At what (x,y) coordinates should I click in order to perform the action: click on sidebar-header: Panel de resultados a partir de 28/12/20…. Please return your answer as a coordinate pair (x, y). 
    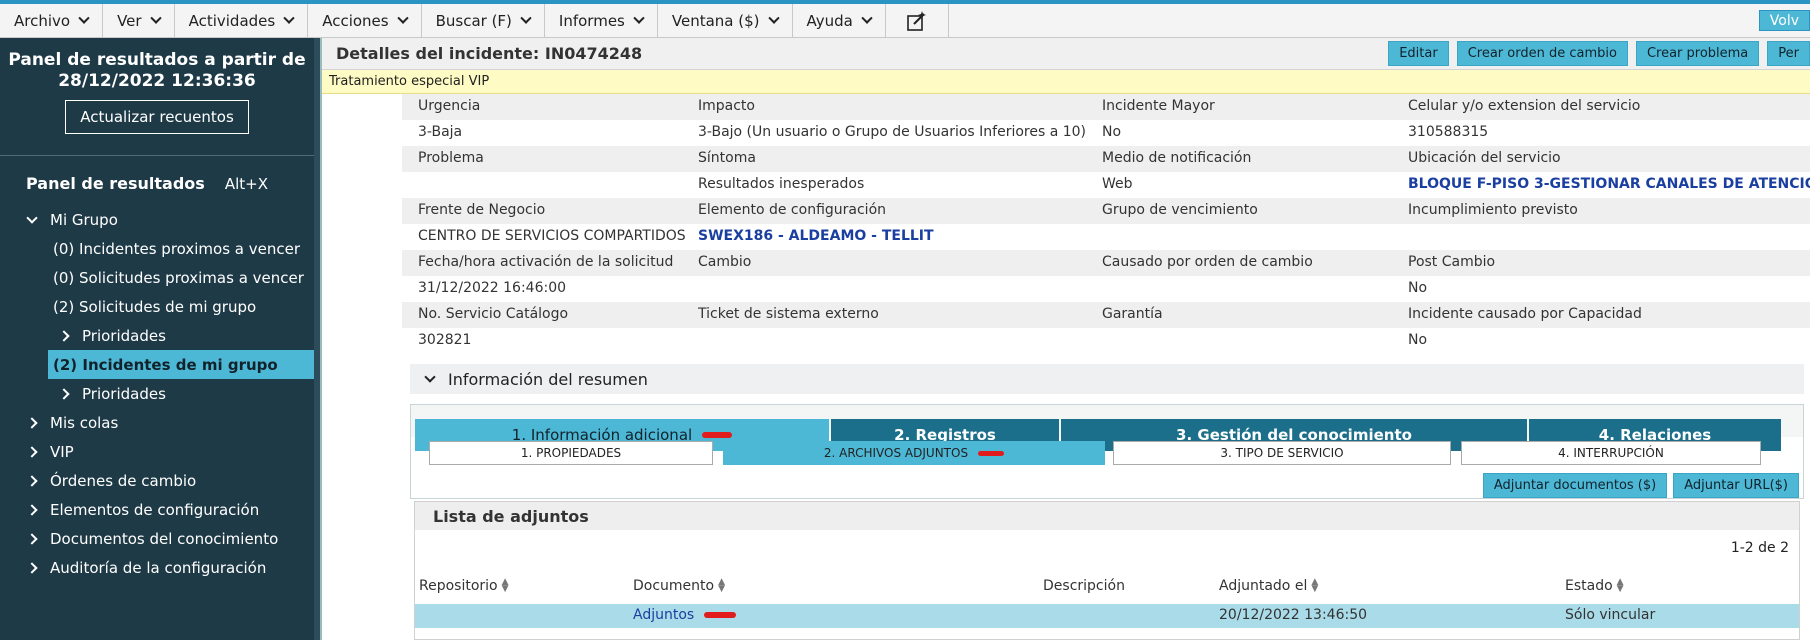
    Looking at the image, I should click on (157, 97).